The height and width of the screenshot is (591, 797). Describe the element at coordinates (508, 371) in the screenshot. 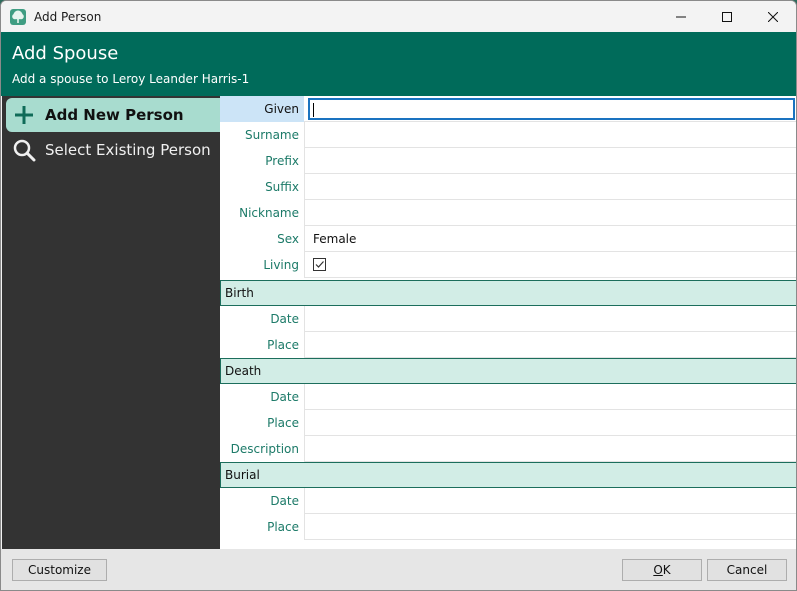

I see `section-death: Death` at that location.